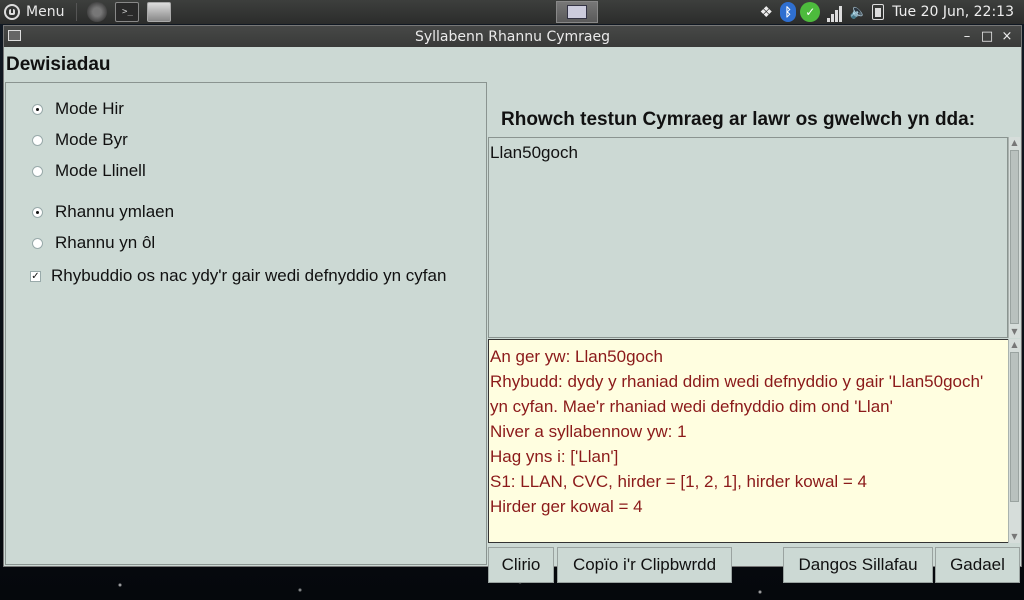 This screenshot has width=1024, height=600. I want to click on radio-mode-llinell: Mode Llinell, so click(89, 171).